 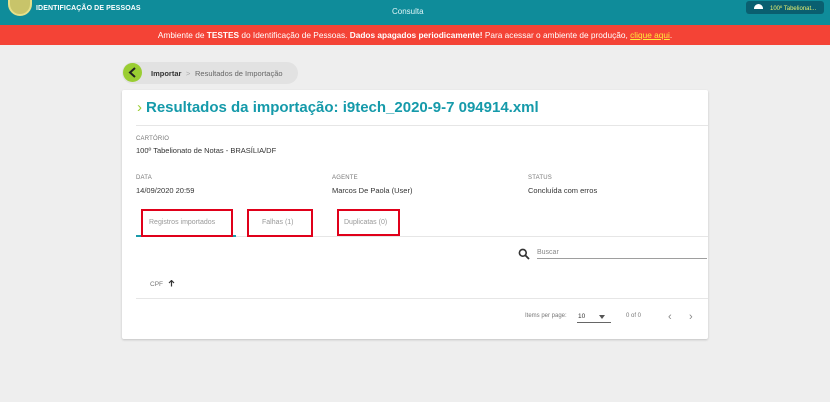 What do you see at coordinates (280, 223) in the screenshot?
I see `highlight-box-falhas` at bounding box center [280, 223].